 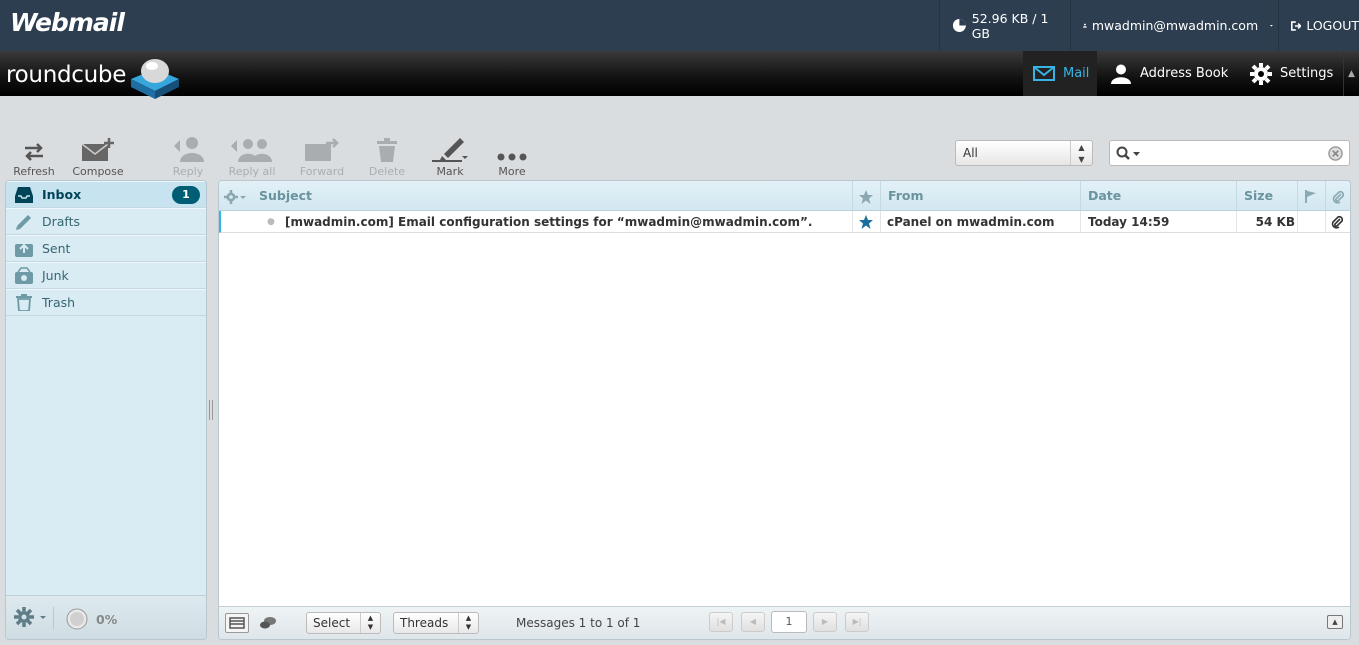 I want to click on search-input, so click(x=1236, y=153).